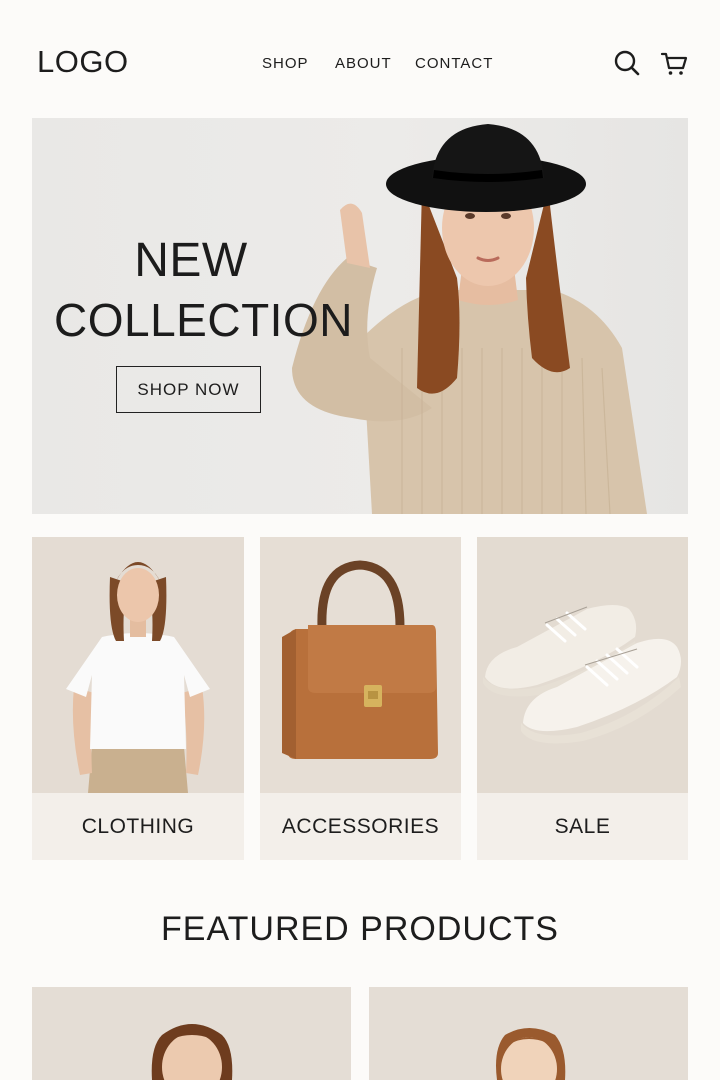 The width and height of the screenshot is (720, 1080). I want to click on nav-link-contact: CONTACT, so click(454, 63).